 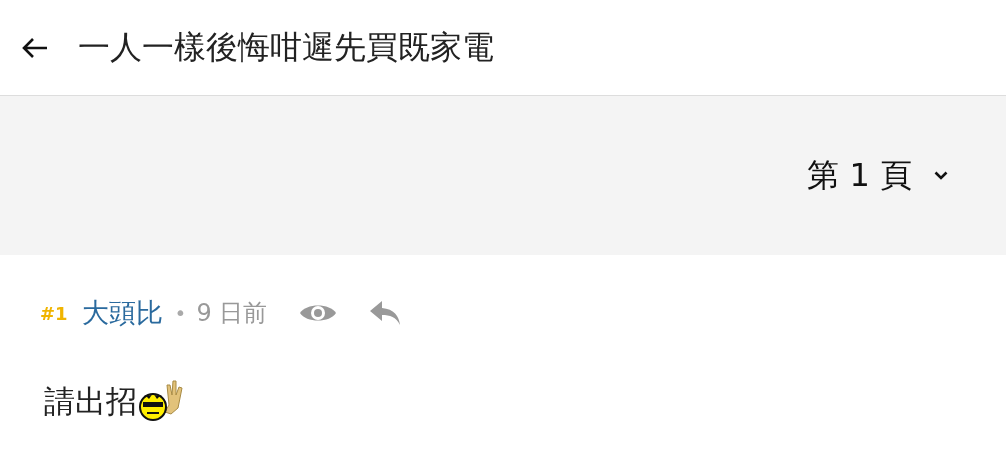 I want to click on post-number: #1, so click(x=54, y=313).